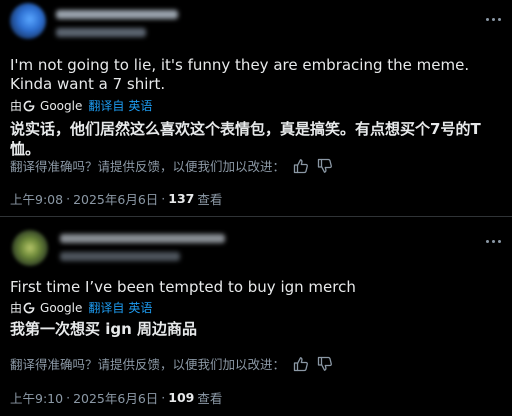 Image resolution: width=512 pixels, height=416 pixels. I want to click on translated-text: 说实话，他们居然这么喜欢这个表情包，真是搞笑。有点想买个7号的T恤。, so click(245, 139).